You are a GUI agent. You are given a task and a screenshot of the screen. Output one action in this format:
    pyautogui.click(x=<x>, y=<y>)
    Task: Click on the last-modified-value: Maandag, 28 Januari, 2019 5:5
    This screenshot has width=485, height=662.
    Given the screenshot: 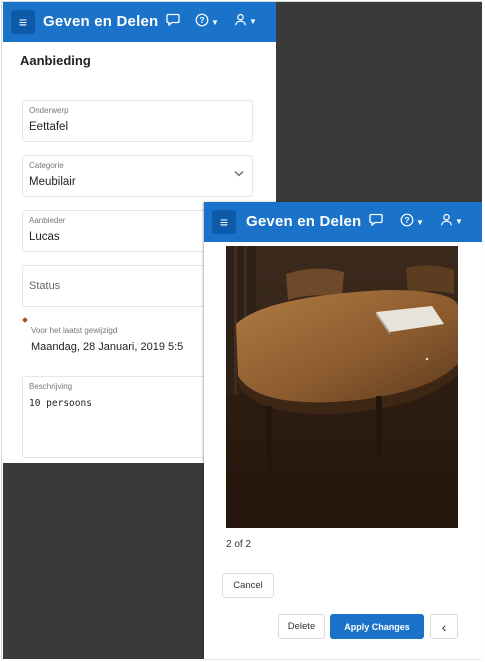 What is the action you would take?
    pyautogui.click(x=107, y=347)
    